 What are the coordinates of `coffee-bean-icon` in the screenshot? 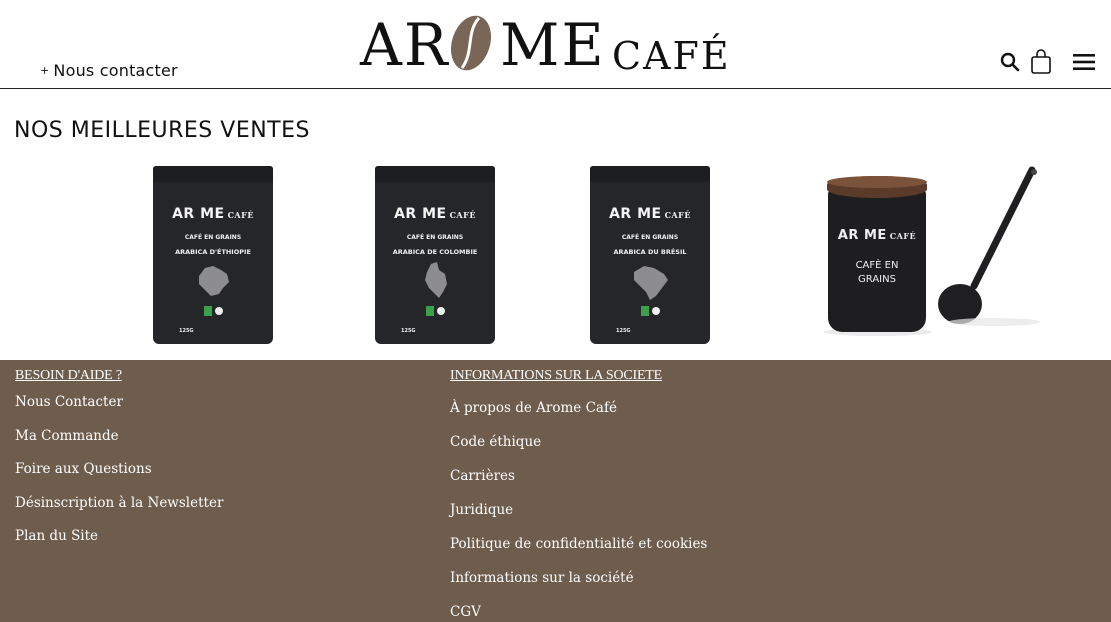 It's located at (471, 43).